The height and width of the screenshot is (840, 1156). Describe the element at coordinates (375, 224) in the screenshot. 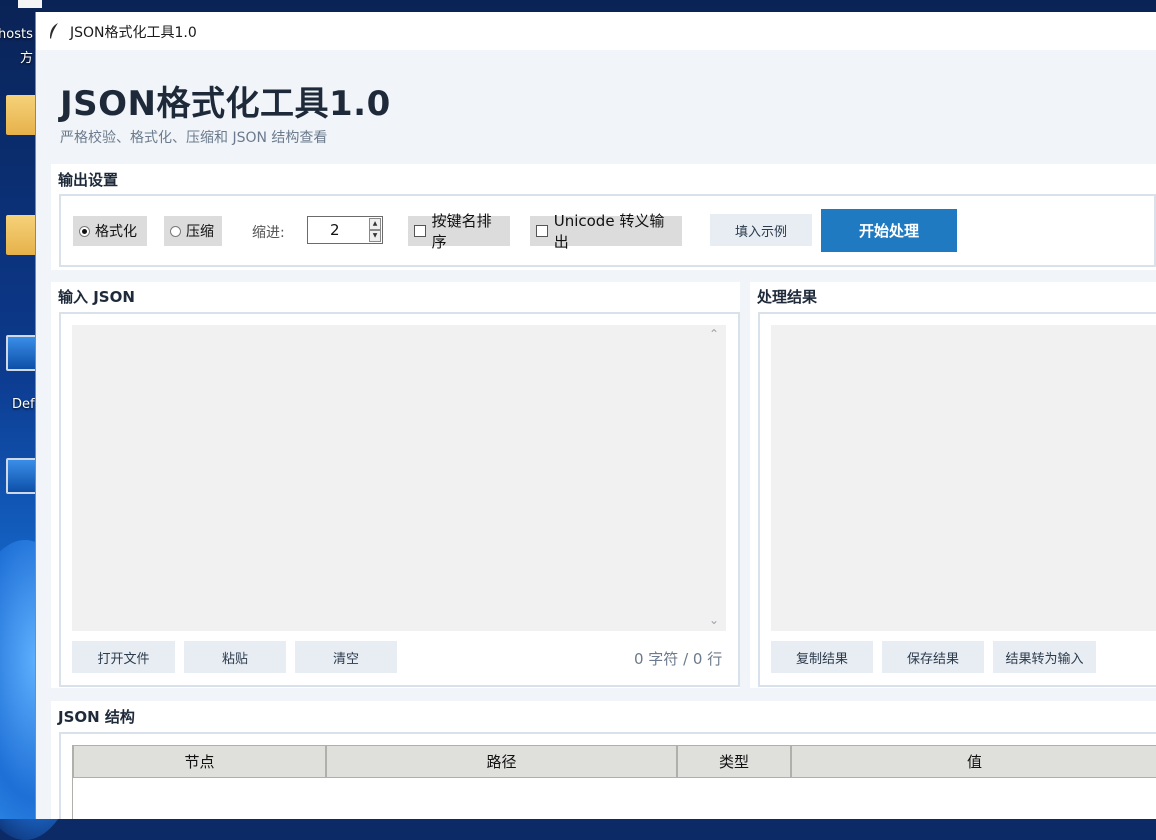

I see `spin-up-icon: ▲` at that location.